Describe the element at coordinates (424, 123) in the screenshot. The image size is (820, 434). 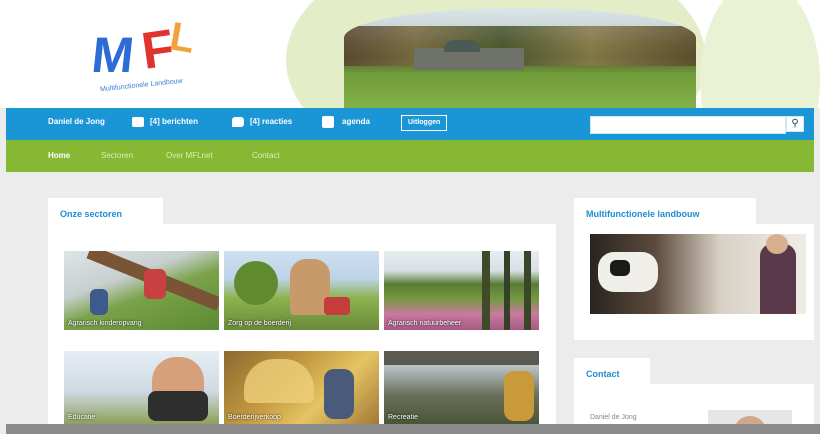
I see `logout-button: Uitloggen` at that location.